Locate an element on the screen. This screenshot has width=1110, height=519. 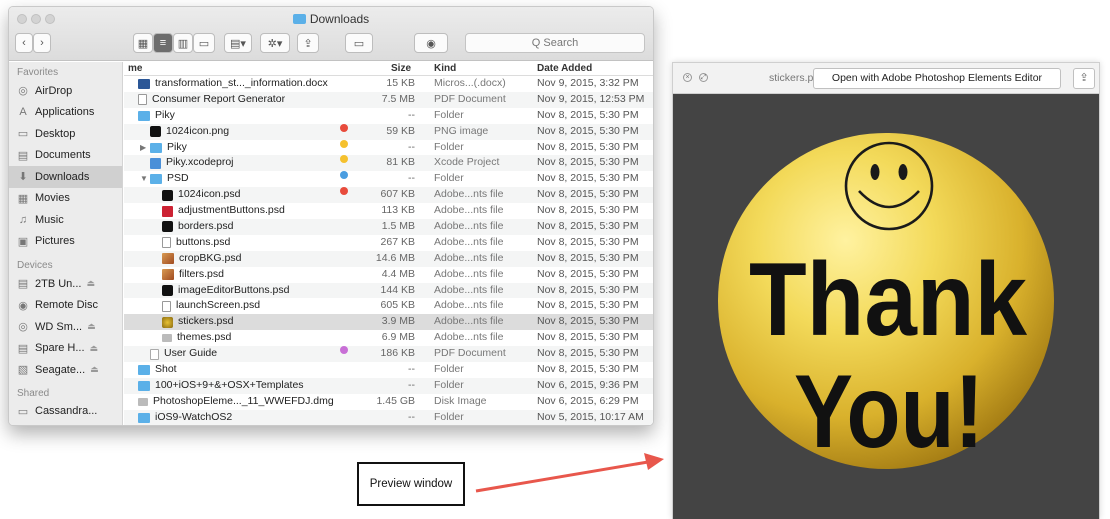
preview-window-callout: Preview window is located at coordinates (411, 484).